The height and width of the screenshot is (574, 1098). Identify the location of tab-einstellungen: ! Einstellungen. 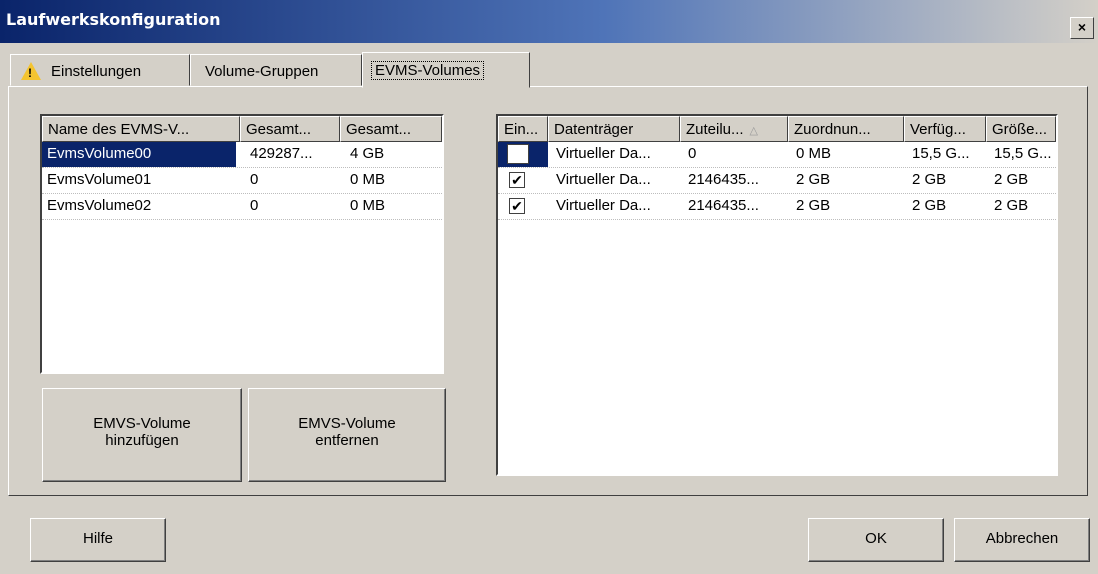
(100, 70).